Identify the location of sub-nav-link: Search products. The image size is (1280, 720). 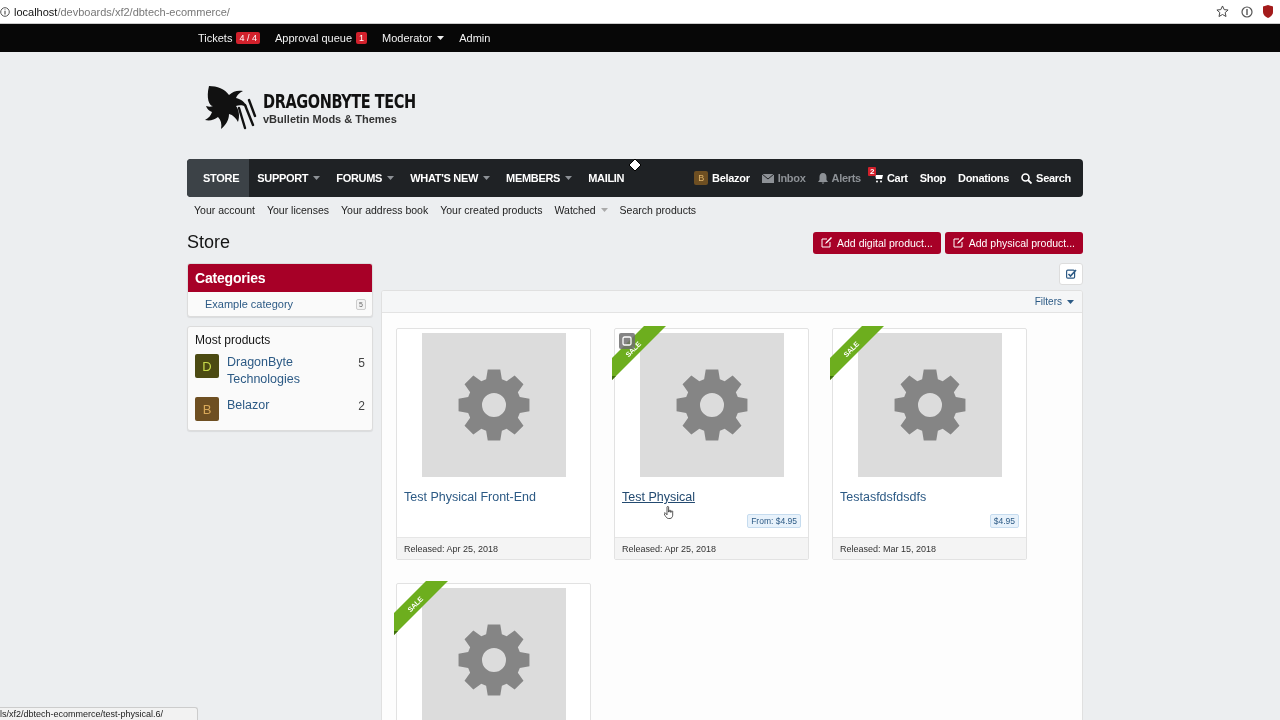
(658, 209).